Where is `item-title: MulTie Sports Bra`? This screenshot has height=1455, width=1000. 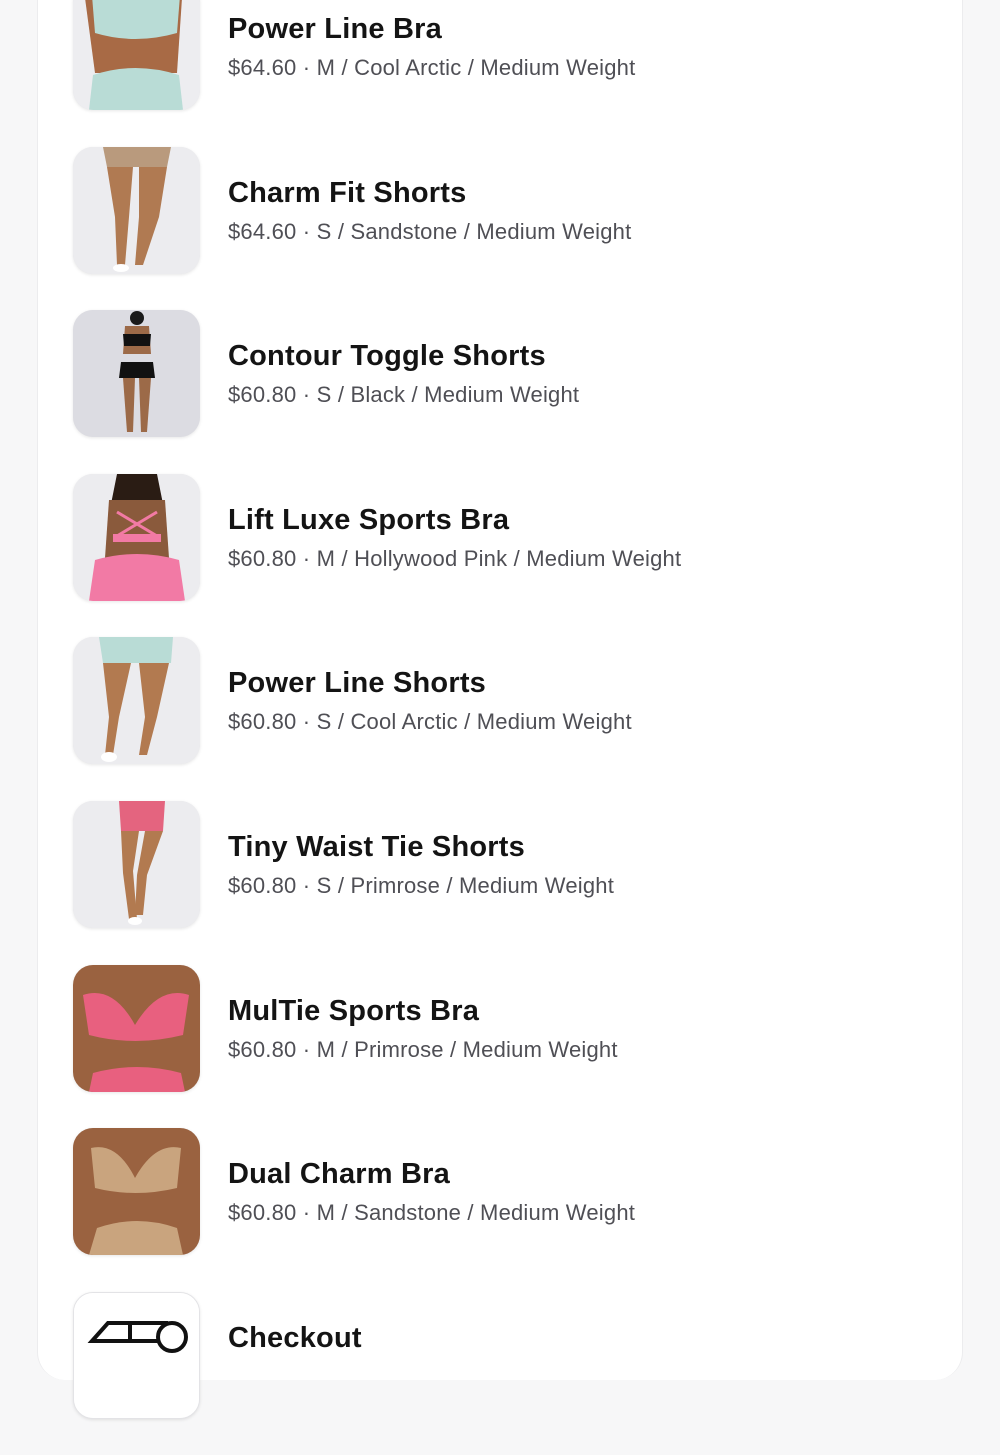
item-title: MulTie Sports Bra is located at coordinates (354, 1010).